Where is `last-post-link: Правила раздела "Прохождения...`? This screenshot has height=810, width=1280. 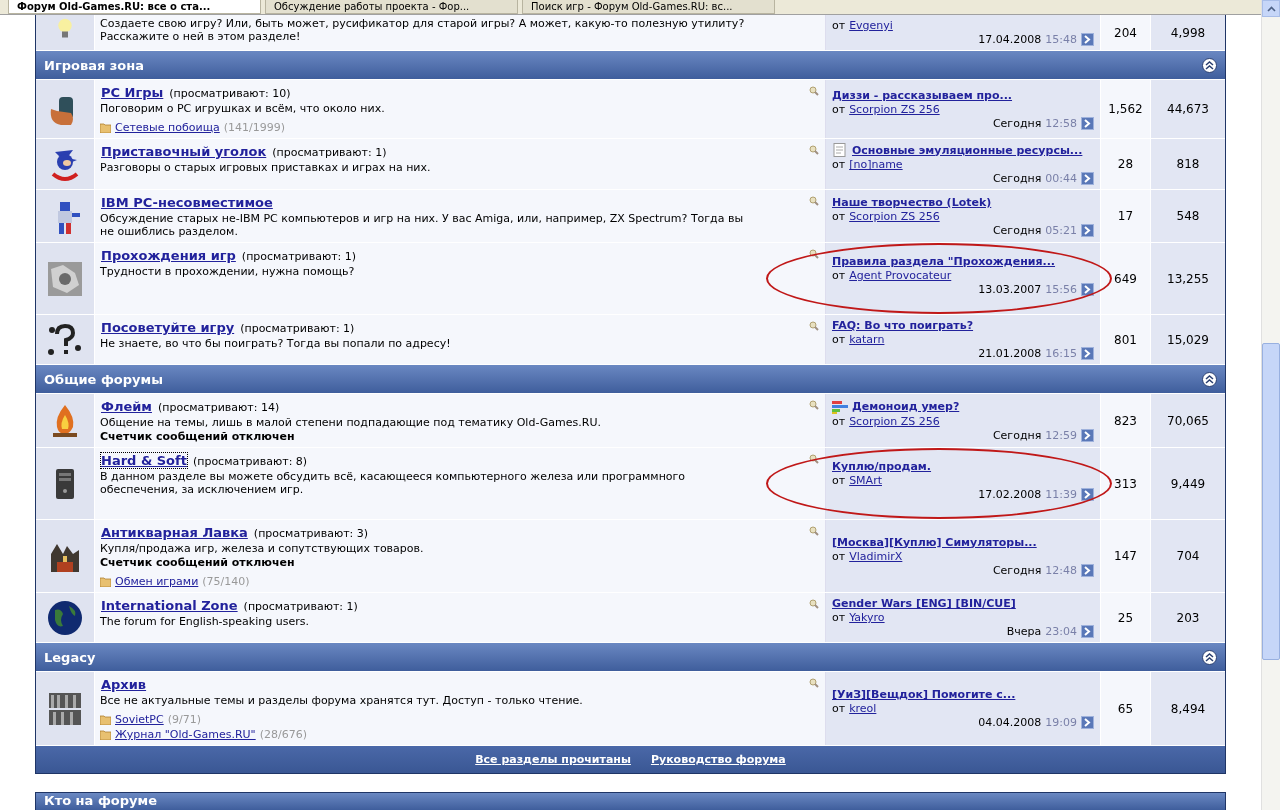 last-post-link: Правила раздела "Прохождения... is located at coordinates (944, 261).